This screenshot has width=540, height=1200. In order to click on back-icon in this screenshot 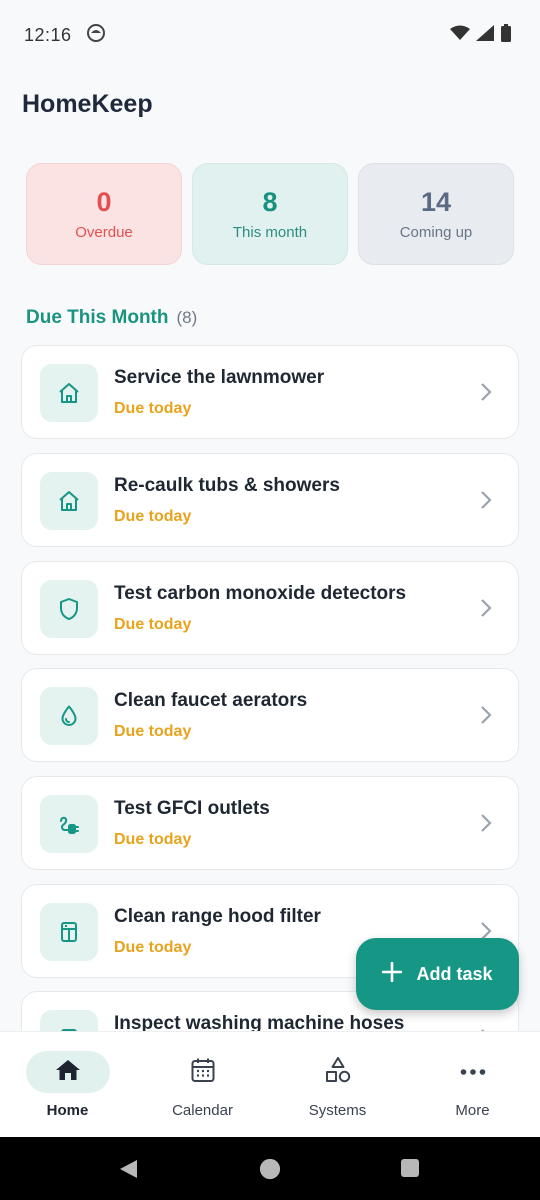, I will do `click(128, 1171)`.